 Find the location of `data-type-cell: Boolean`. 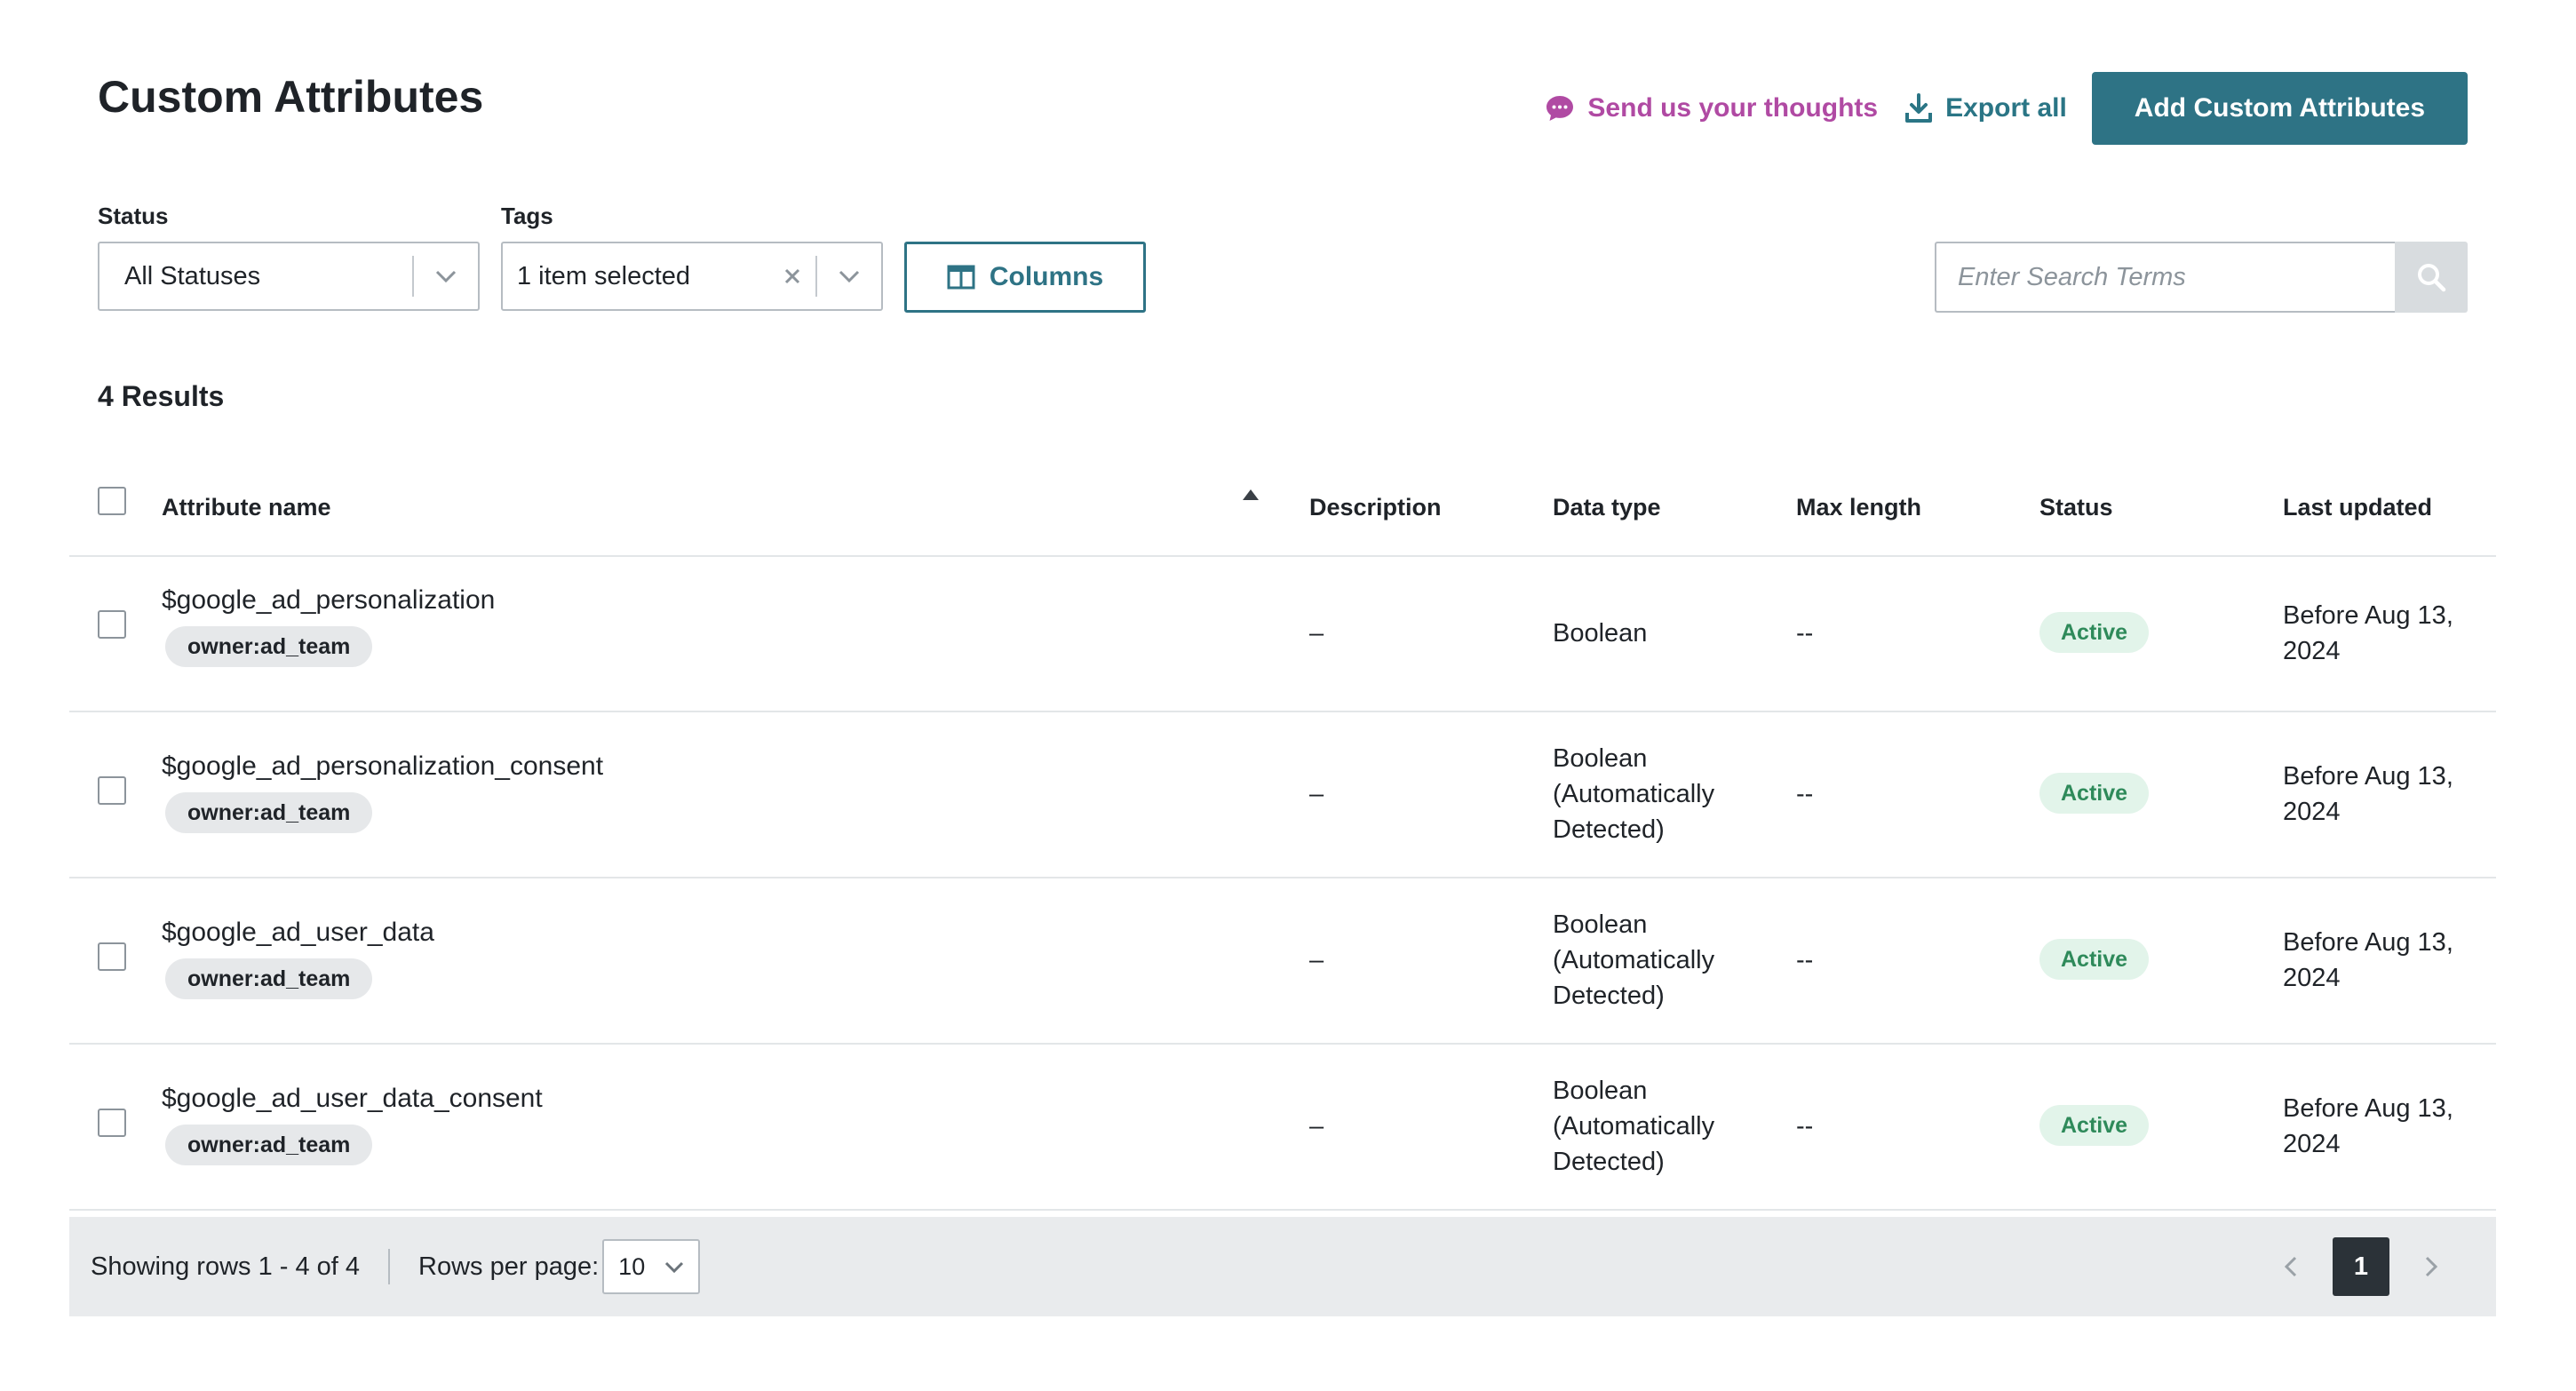

data-type-cell: Boolean is located at coordinates (1600, 633).